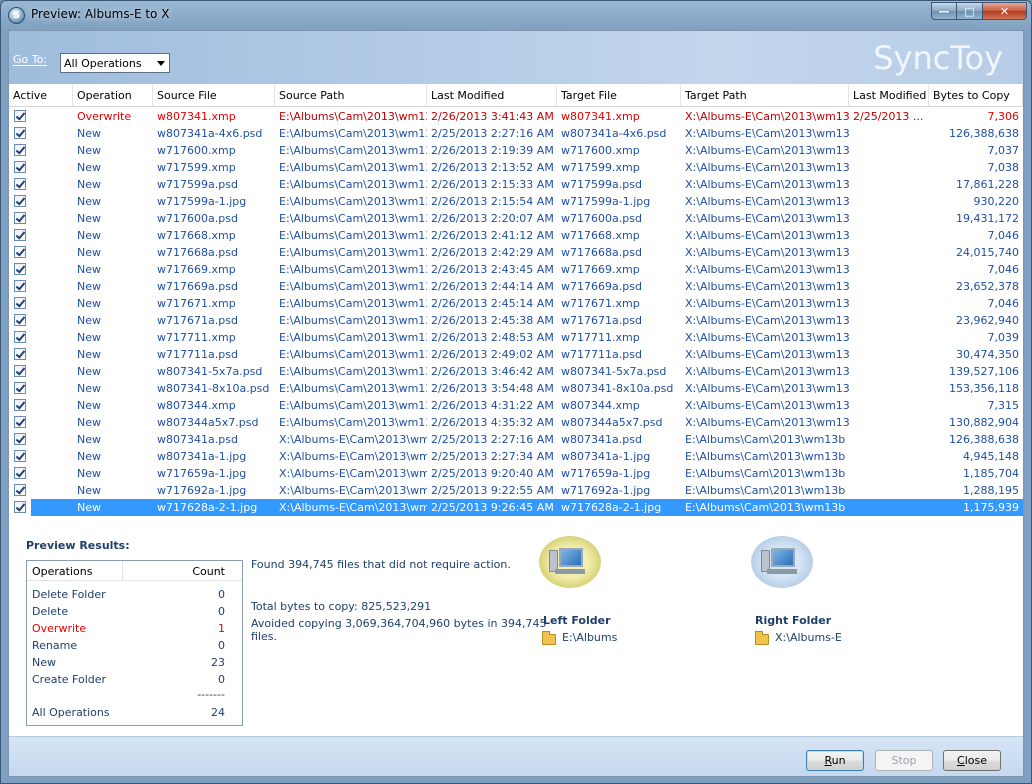  What do you see at coordinates (793, 620) in the screenshot?
I see `right-folder-title: Right Folder` at bounding box center [793, 620].